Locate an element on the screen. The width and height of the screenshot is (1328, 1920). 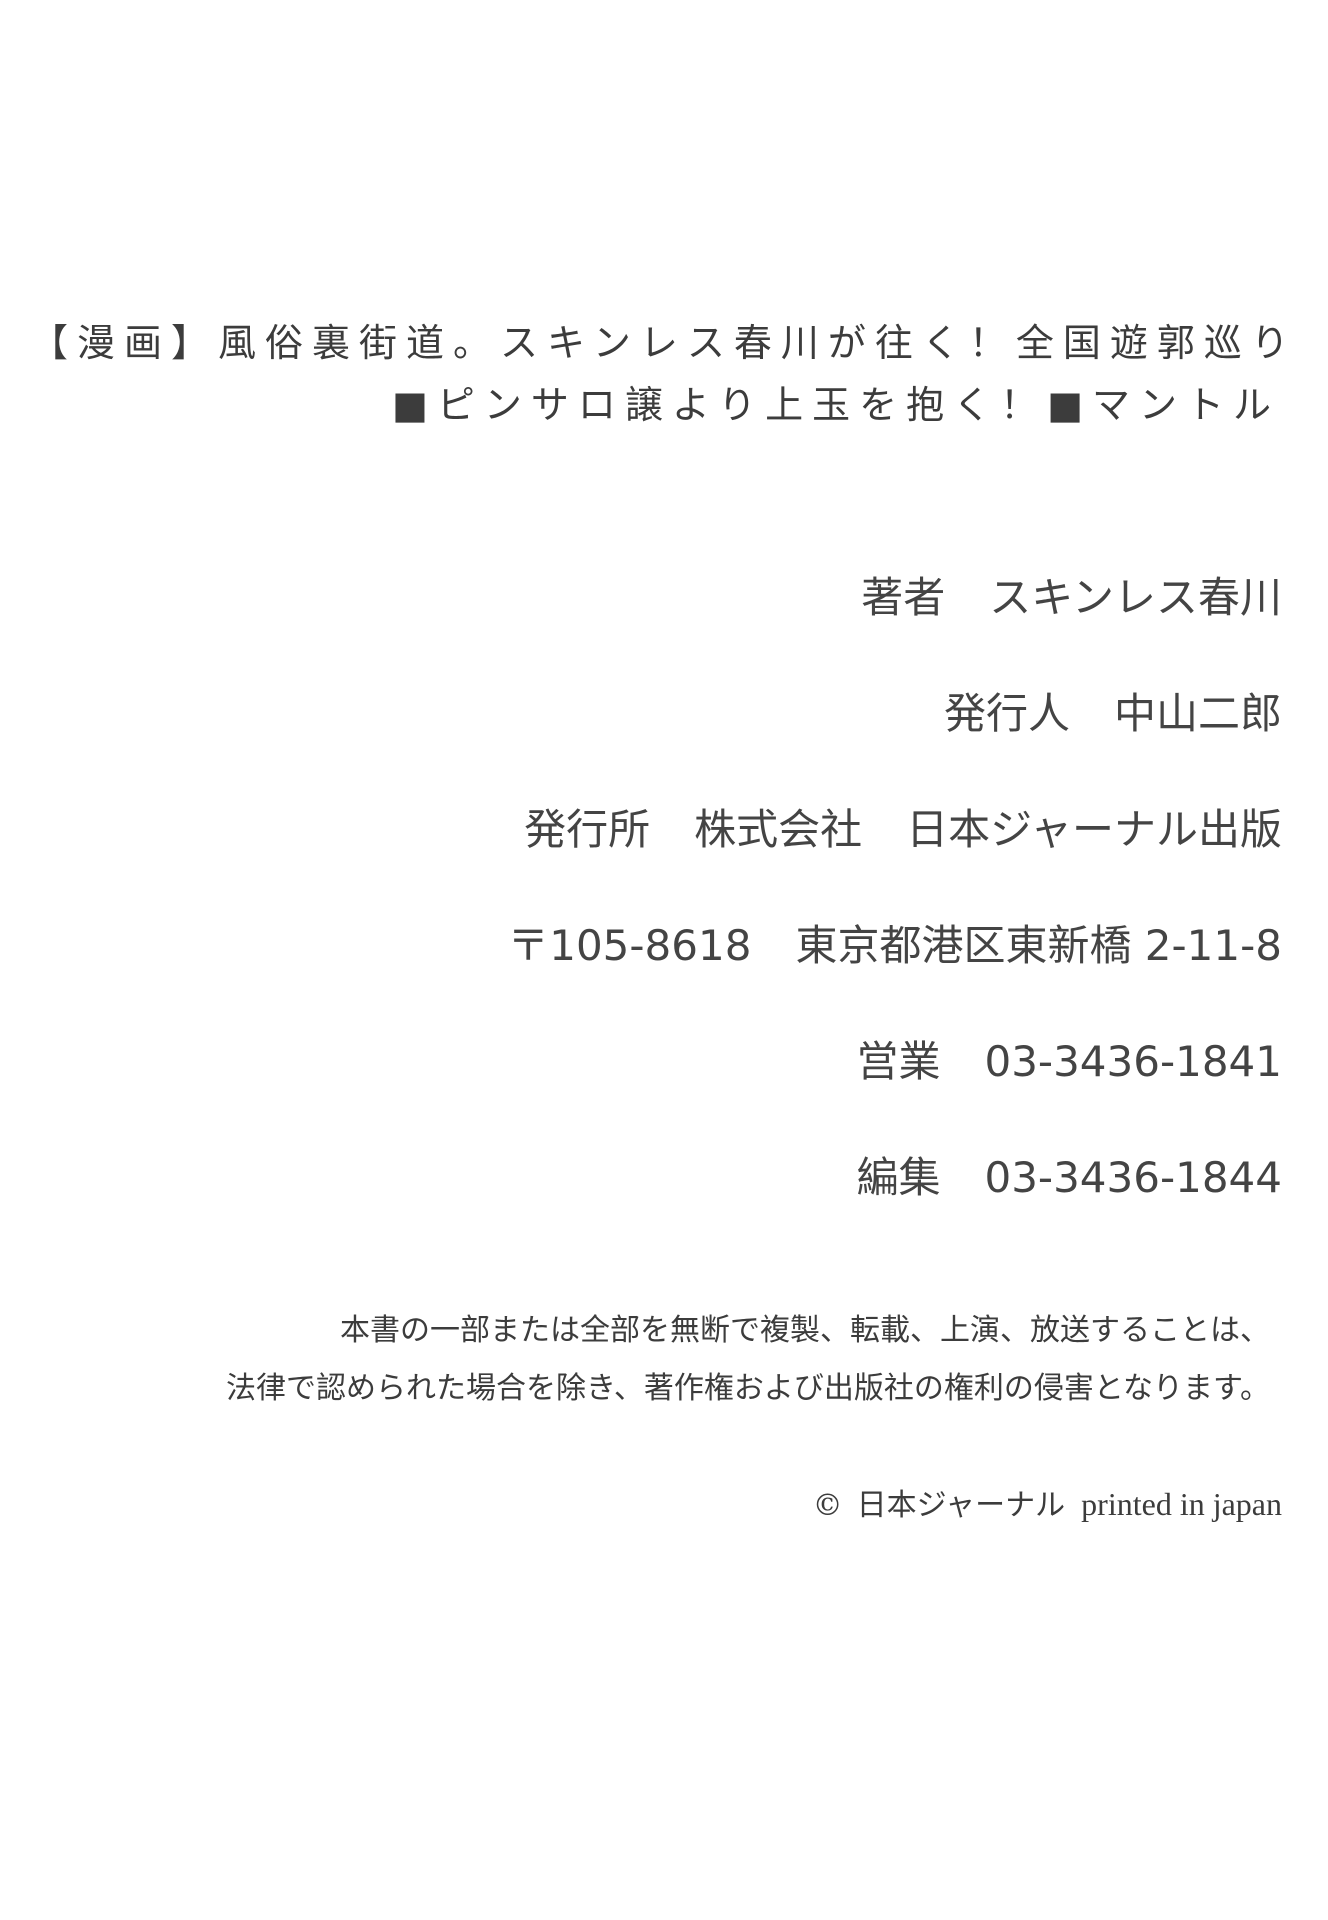
copyright-holder: 日本ジャーナル is located at coordinates (961, 1505).